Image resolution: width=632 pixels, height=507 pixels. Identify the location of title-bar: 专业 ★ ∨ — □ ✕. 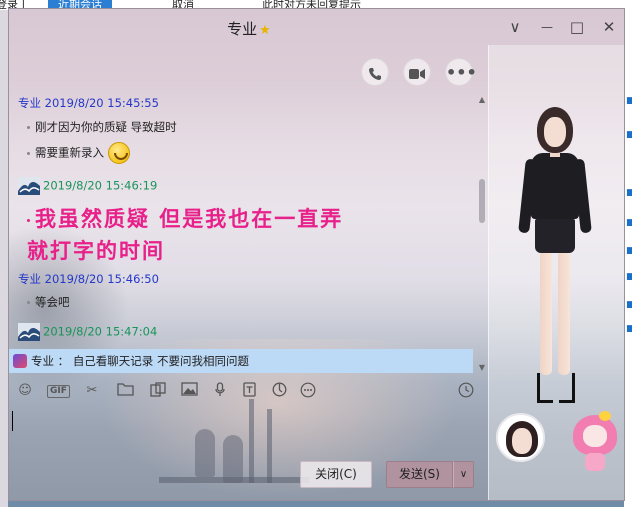
(316, 27).